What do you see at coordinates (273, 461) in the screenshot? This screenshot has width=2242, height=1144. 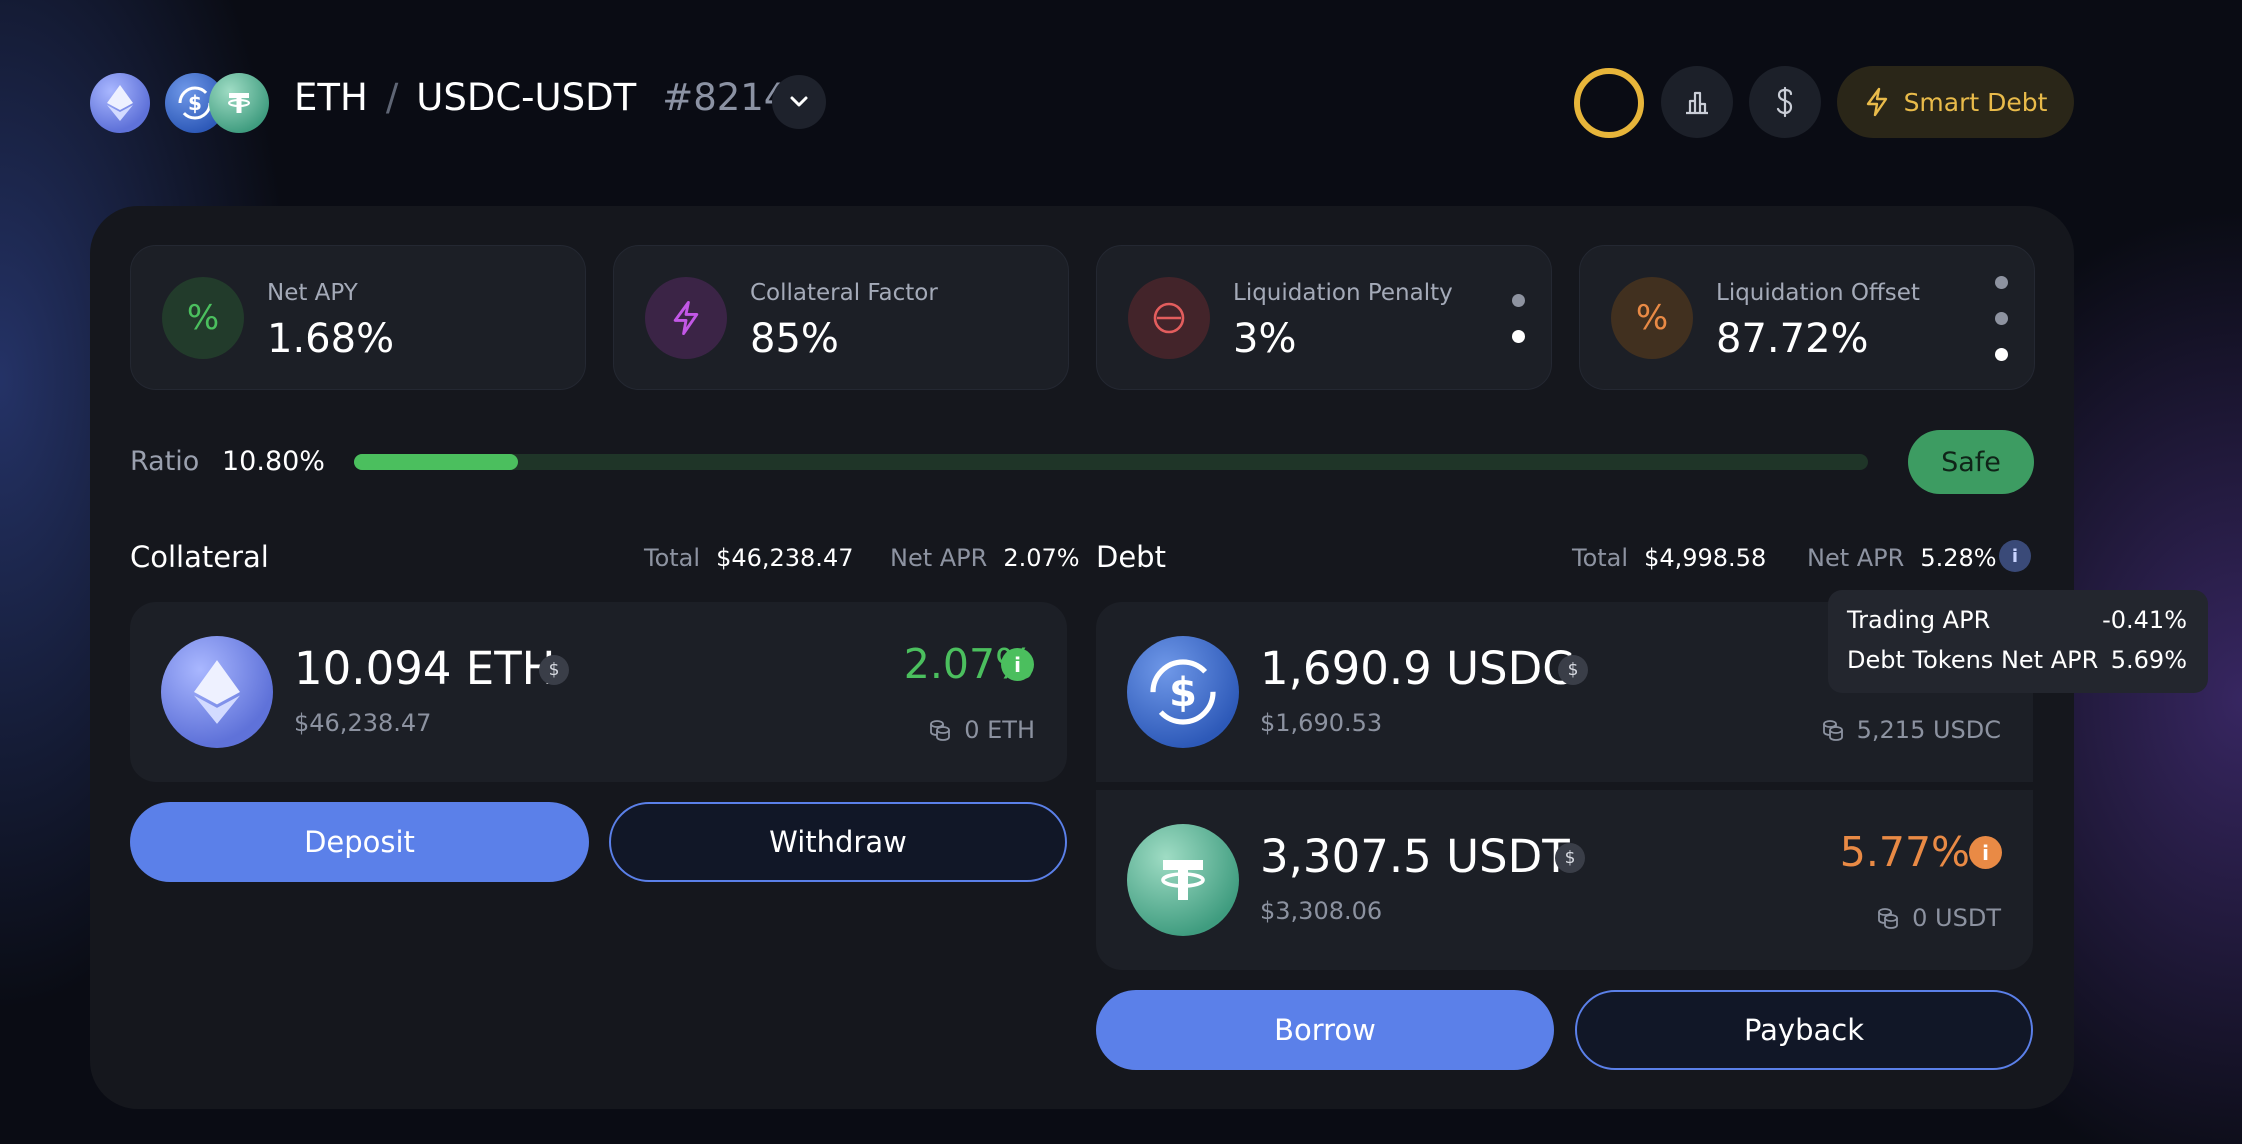 I see `ratio-value: 10.80%` at bounding box center [273, 461].